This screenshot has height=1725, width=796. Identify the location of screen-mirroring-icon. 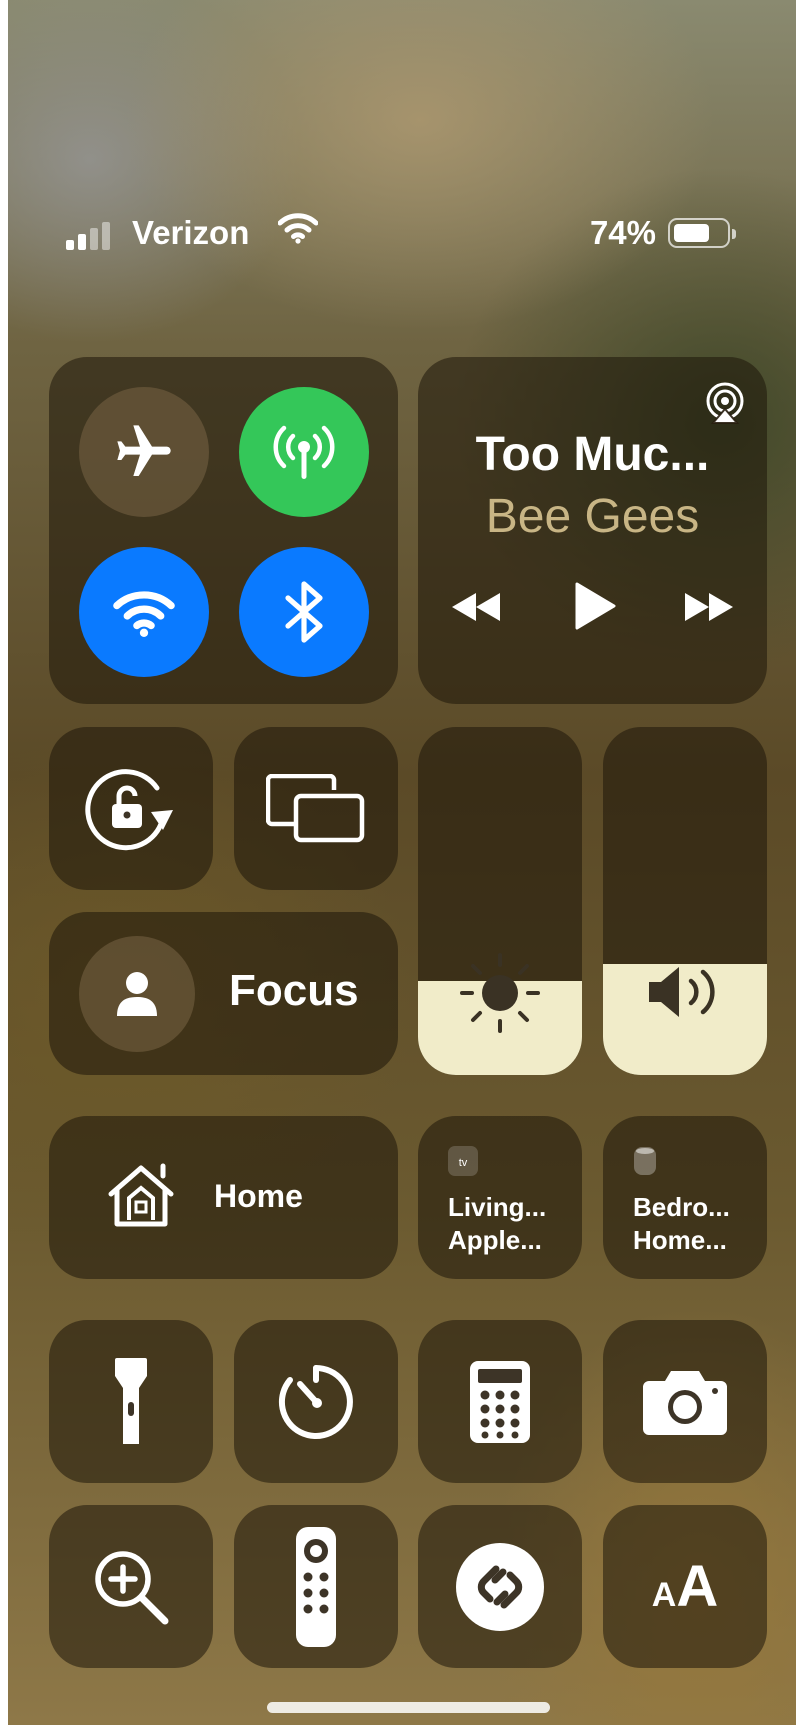
(315, 807).